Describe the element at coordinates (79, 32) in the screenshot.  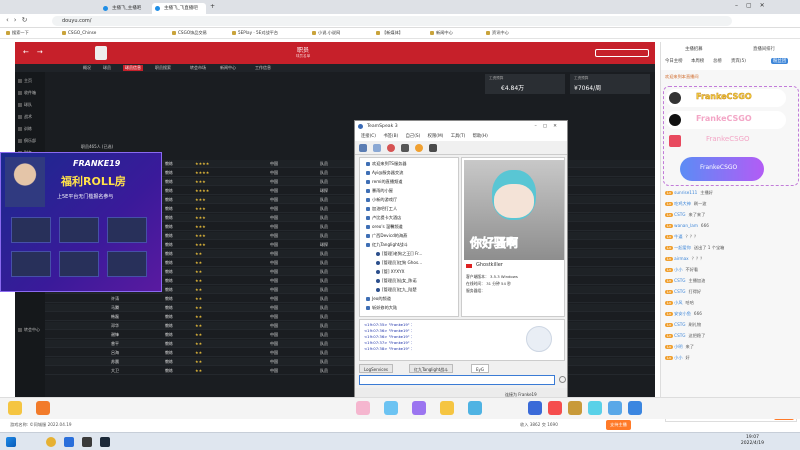
I see `bookmark-item: CSGO_Chinse` at that location.